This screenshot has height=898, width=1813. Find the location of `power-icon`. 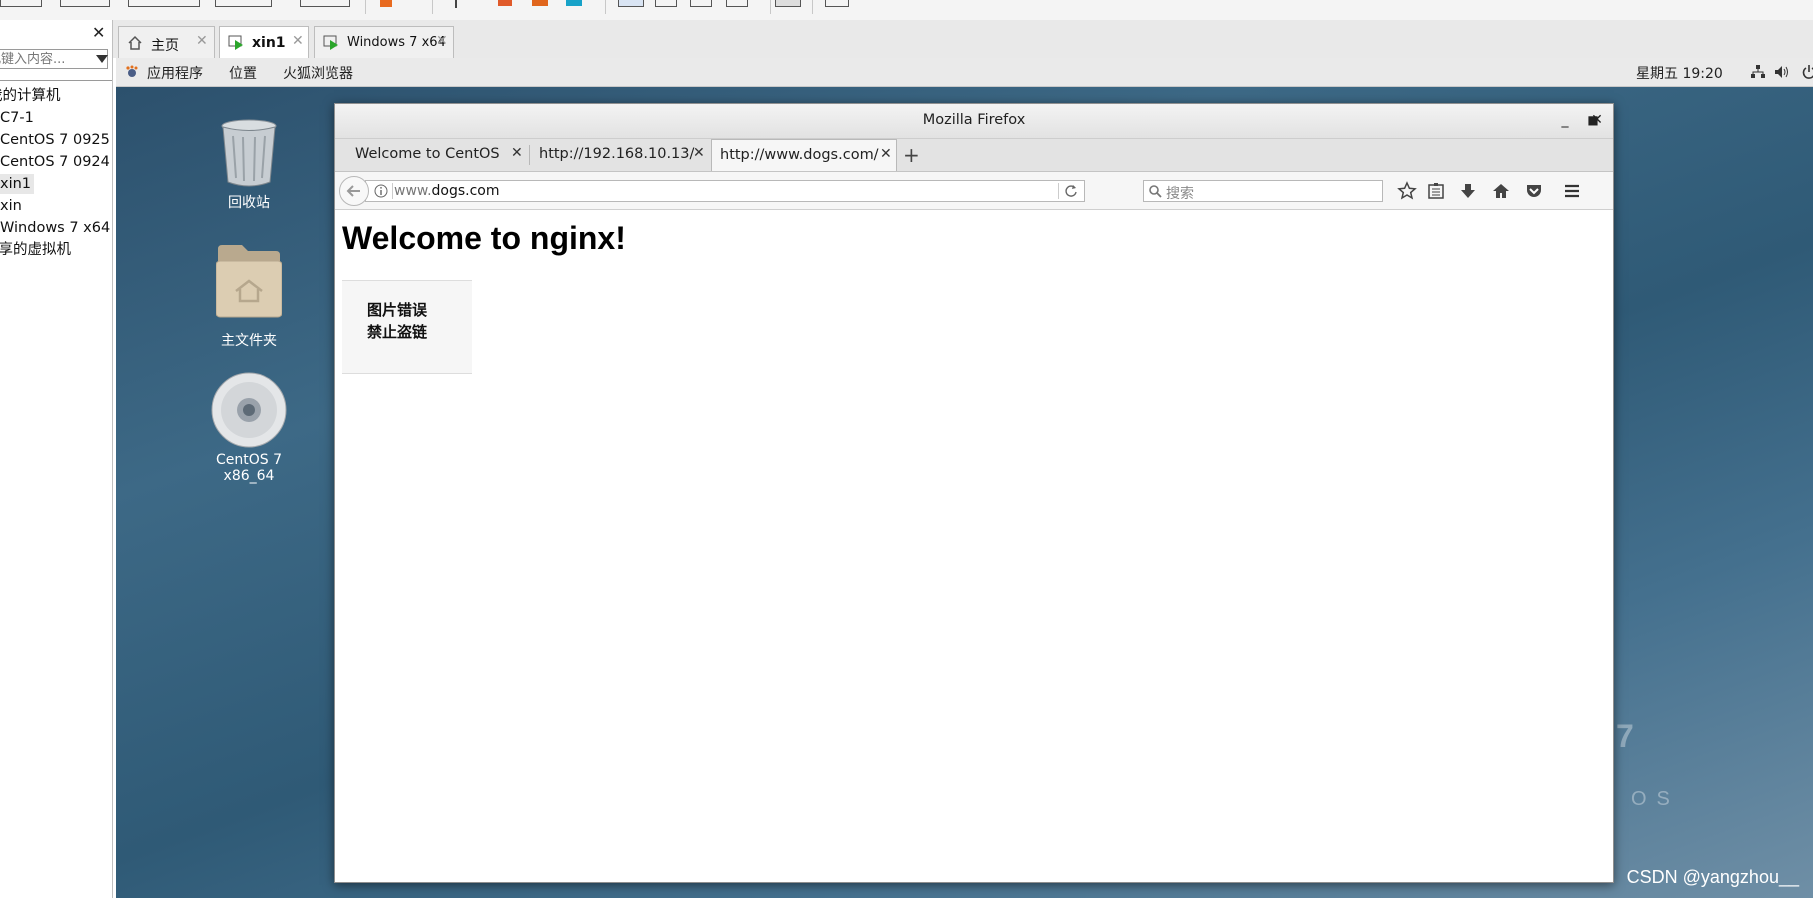

power-icon is located at coordinates (1807, 72).